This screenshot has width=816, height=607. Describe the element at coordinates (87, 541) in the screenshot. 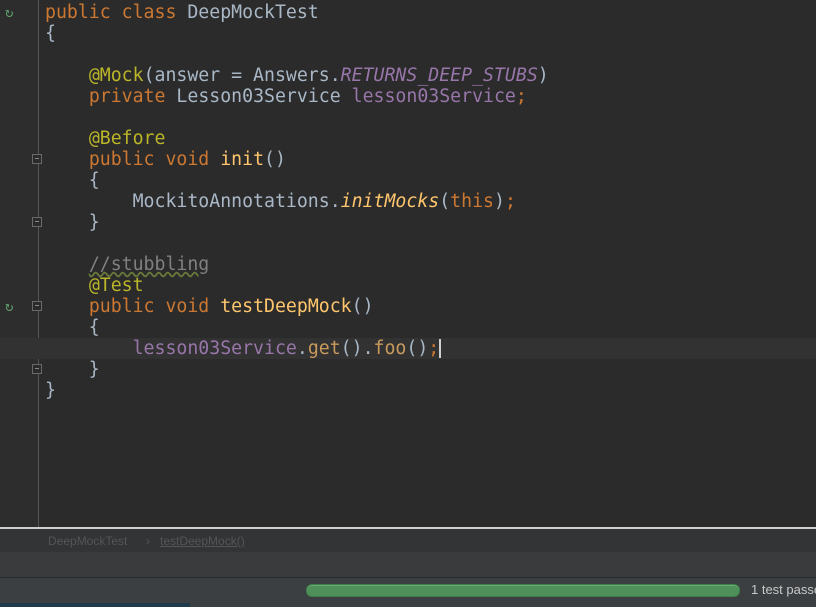

I see `breadcrumb-class: DeepMockTest` at that location.